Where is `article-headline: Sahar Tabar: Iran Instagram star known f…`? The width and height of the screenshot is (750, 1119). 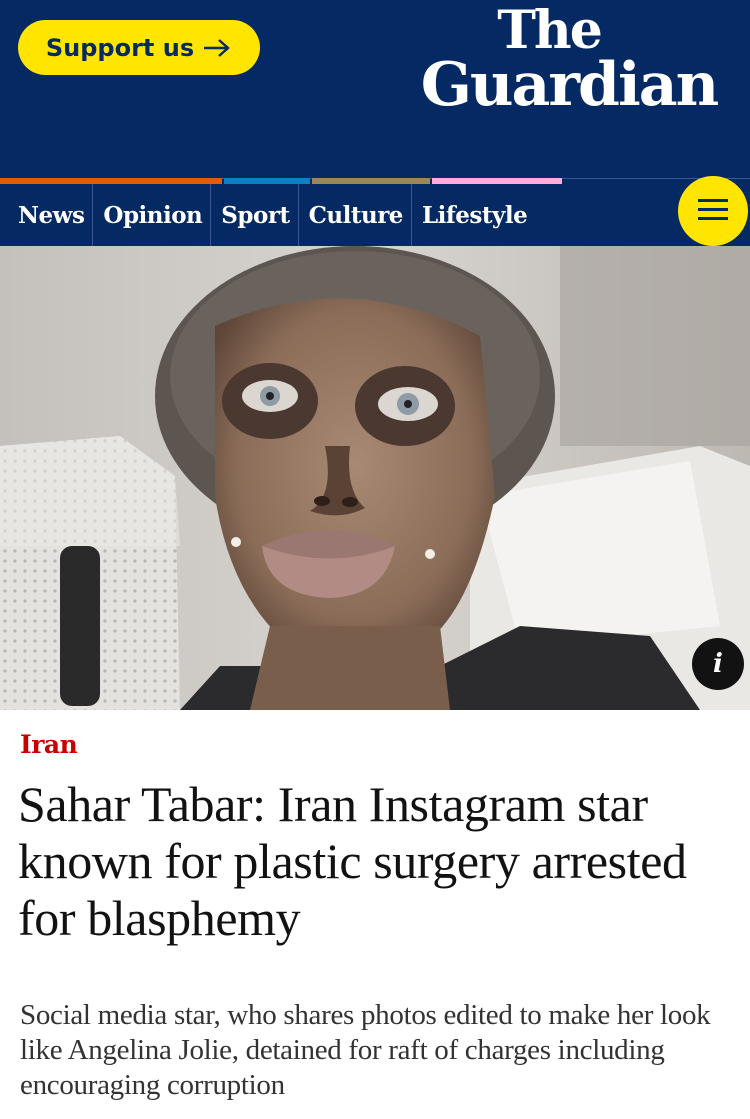
article-headline: Sahar Tabar: Iran Instagram star known f… is located at coordinates (352, 861).